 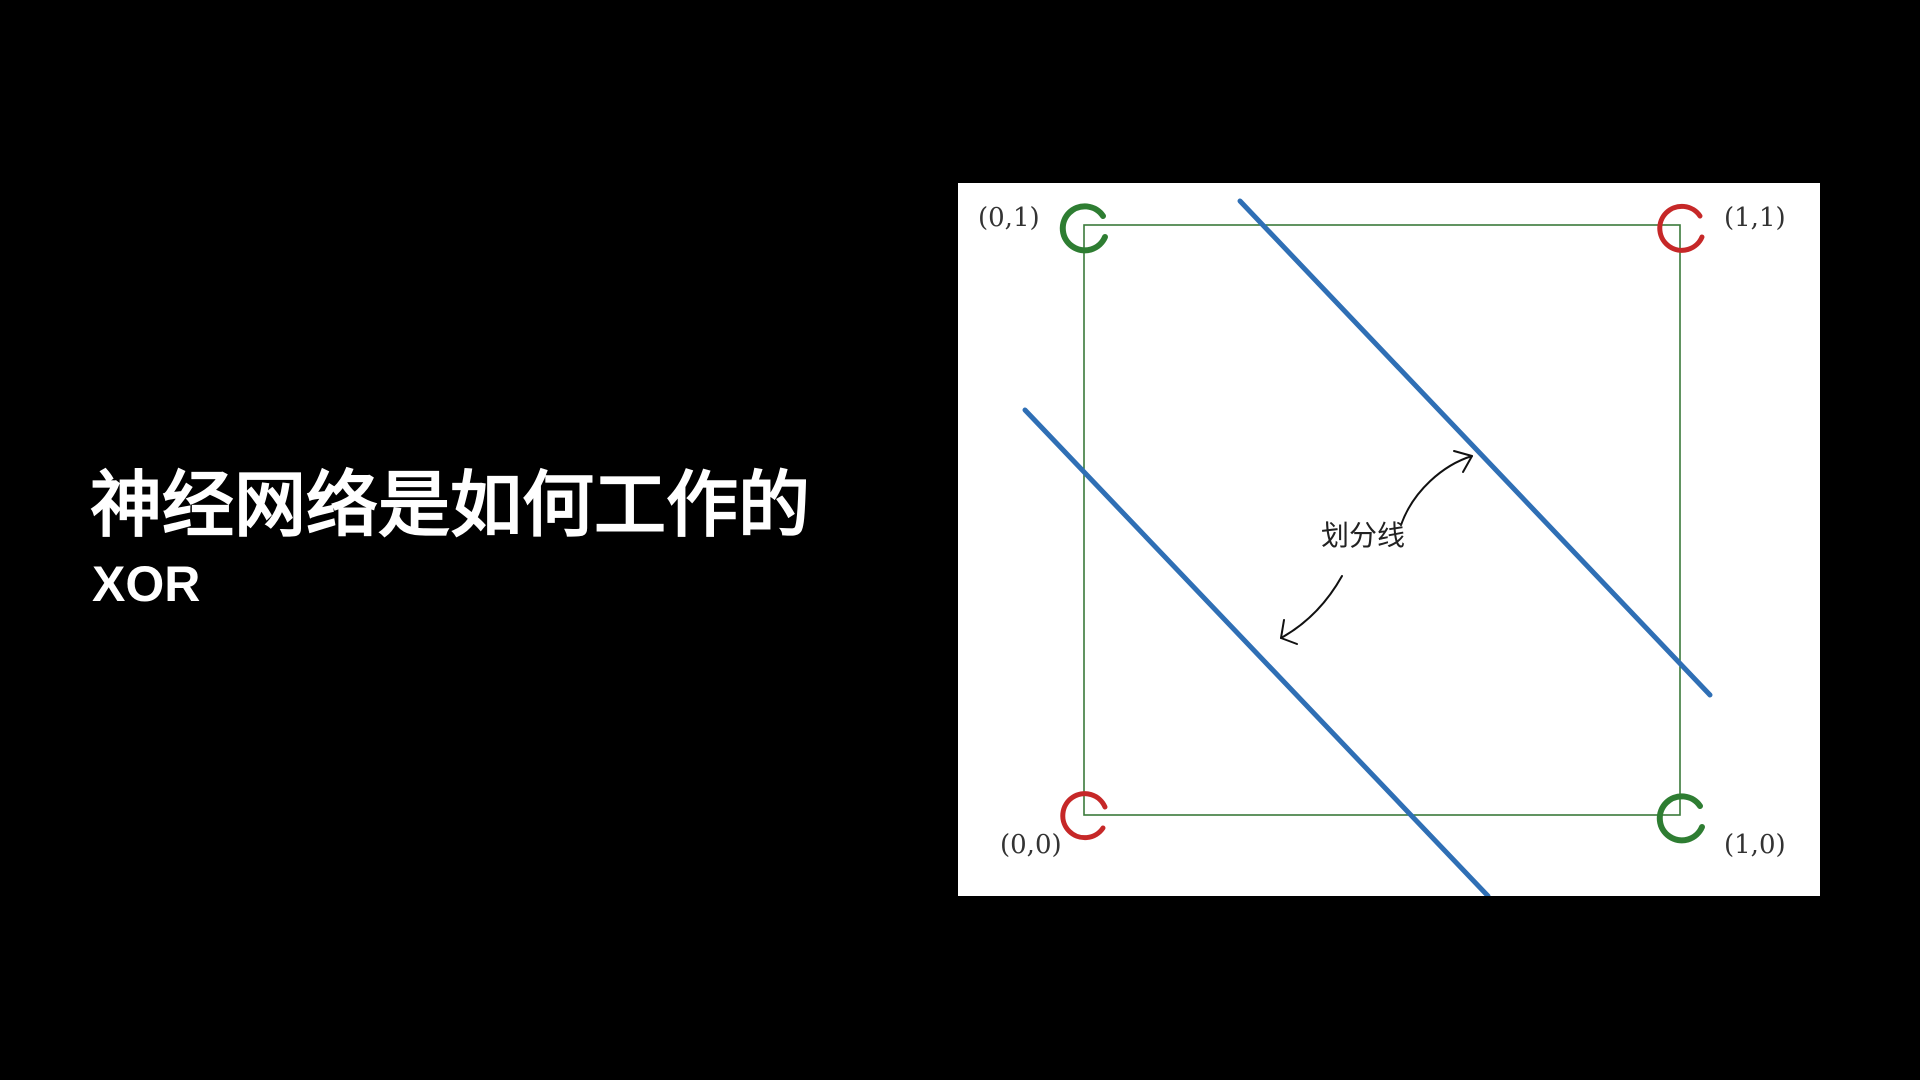 I want to click on dividing-line-lower, so click(x=1256, y=651).